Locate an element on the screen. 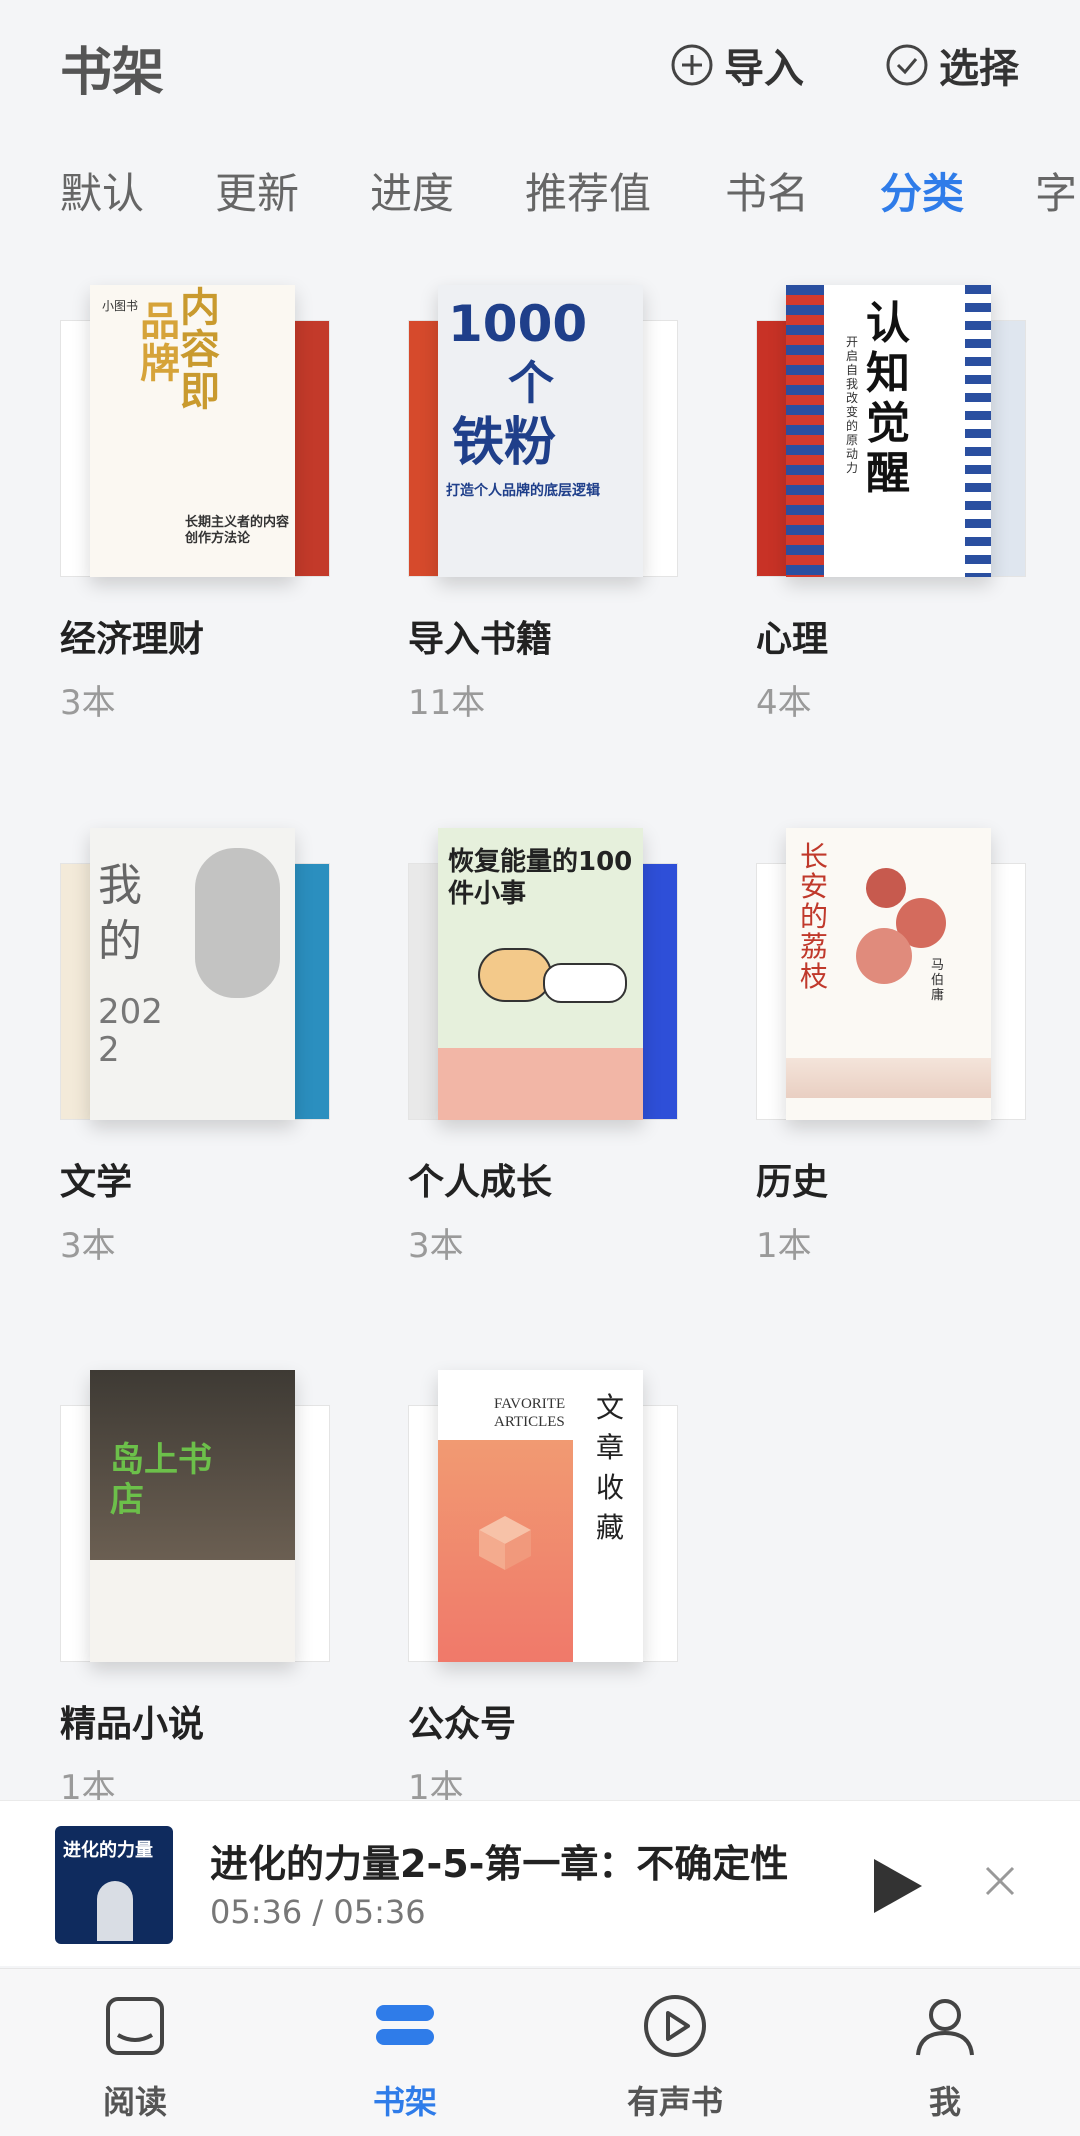 This screenshot has height=2136, width=1080. cover-stack: 认知觉醒 开启自我改变的原动力 is located at coordinates (891, 435).